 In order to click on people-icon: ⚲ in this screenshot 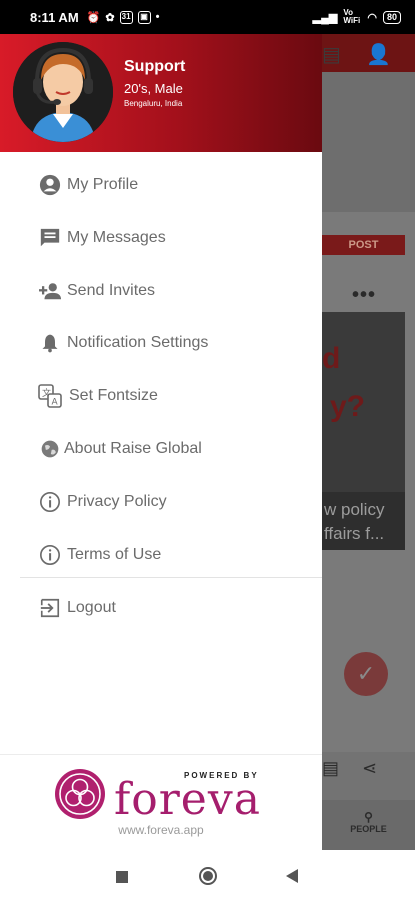, I will do `click(368, 817)`.